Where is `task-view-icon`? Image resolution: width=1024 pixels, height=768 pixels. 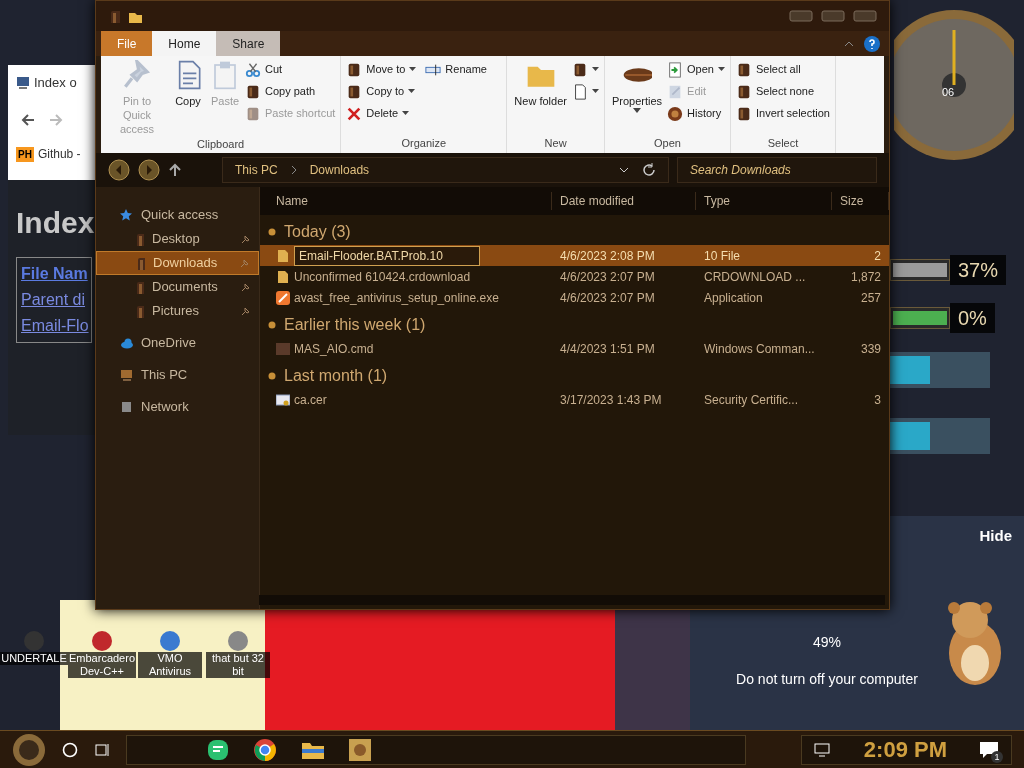 task-view-icon is located at coordinates (102, 749).